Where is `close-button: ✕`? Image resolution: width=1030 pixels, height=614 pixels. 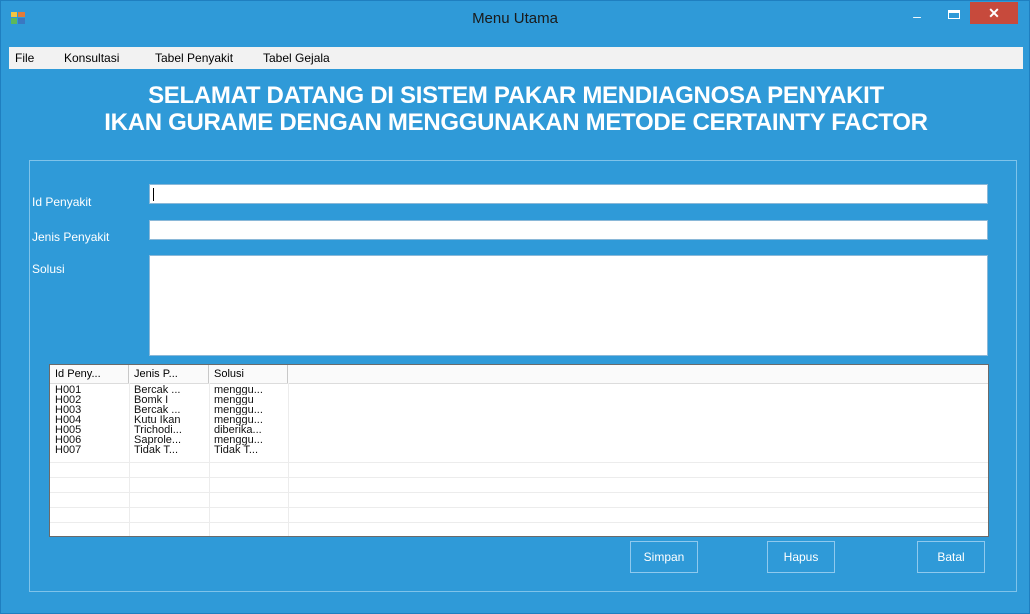
close-button: ✕ is located at coordinates (994, 13).